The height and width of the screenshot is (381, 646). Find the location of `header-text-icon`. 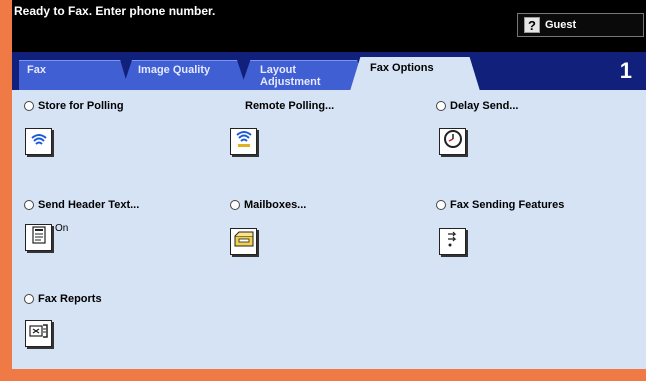

header-text-icon is located at coordinates (39, 237).